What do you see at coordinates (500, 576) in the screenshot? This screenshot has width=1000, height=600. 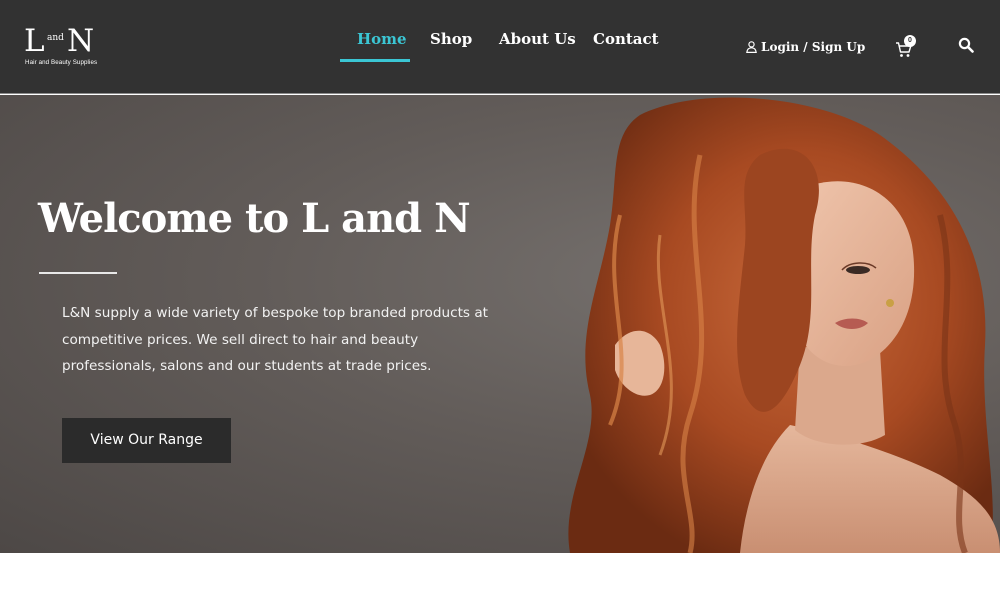 I see `page-content-area` at bounding box center [500, 576].